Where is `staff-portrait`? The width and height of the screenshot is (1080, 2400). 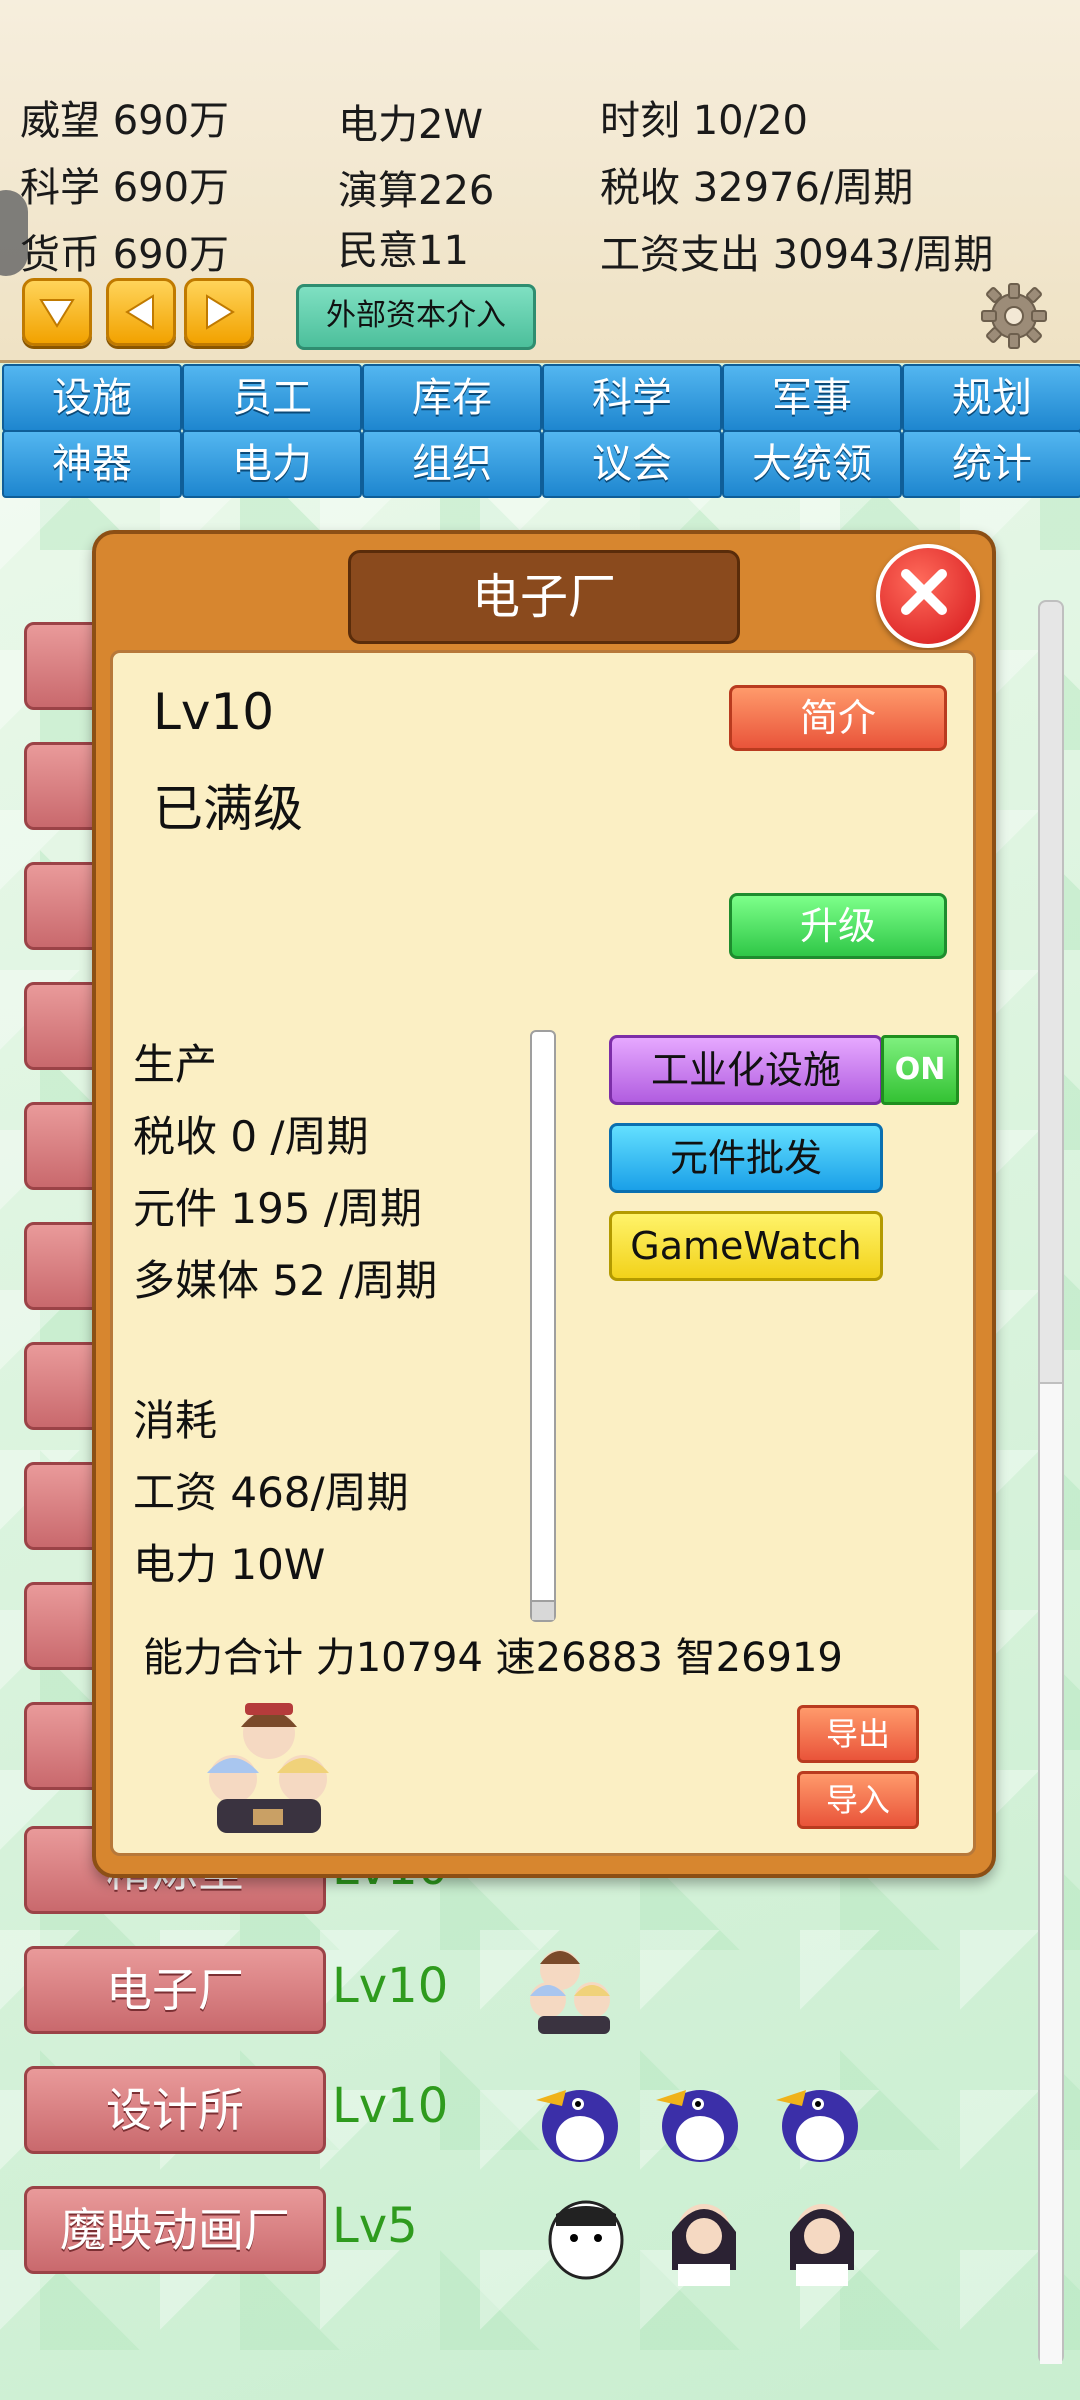 staff-portrait is located at coordinates (570, 1992).